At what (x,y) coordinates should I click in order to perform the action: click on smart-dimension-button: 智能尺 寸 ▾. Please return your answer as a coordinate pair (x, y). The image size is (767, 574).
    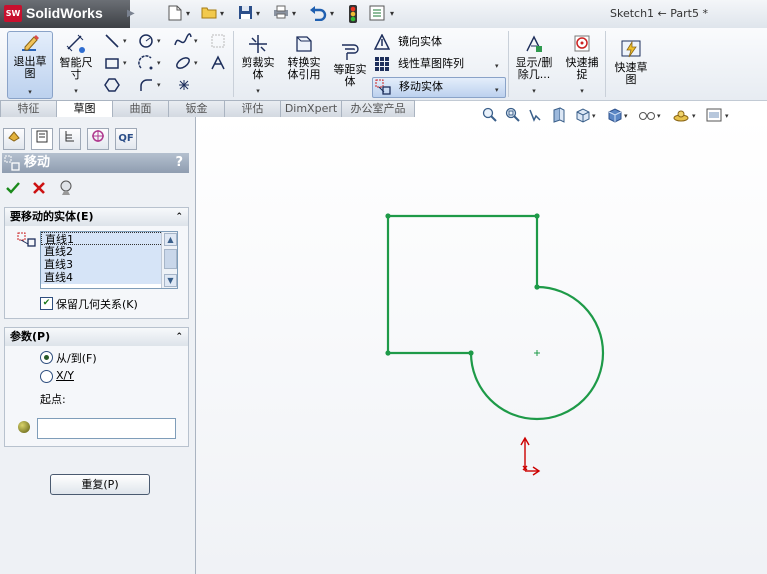
    Looking at the image, I should click on (76, 65).